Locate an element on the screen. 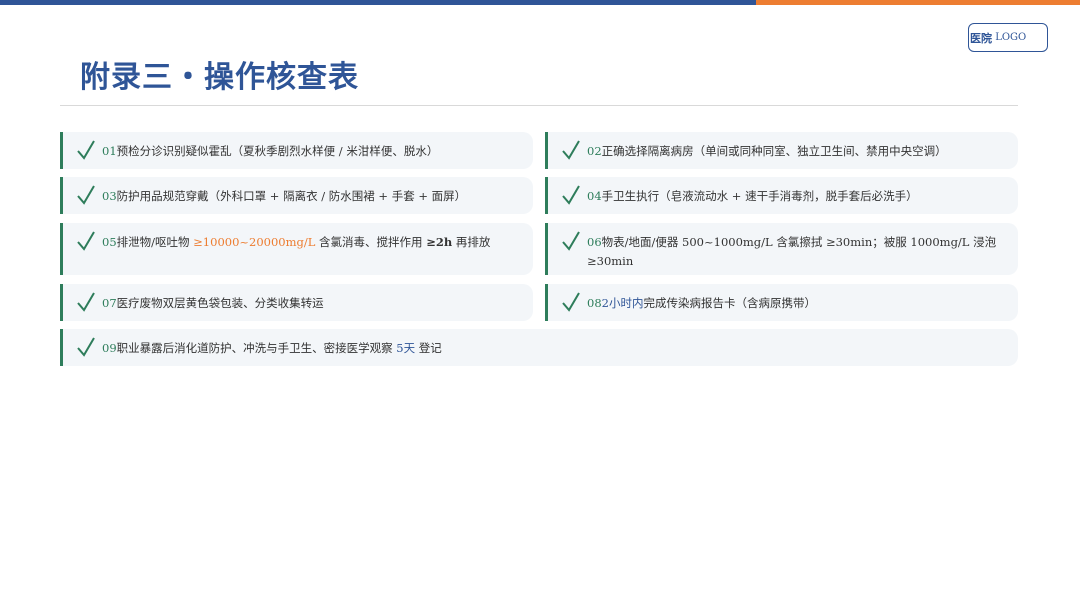 Image resolution: width=1080 pixels, height=608 pixels. hospital-logo: 医院 LOGO is located at coordinates (1008, 37).